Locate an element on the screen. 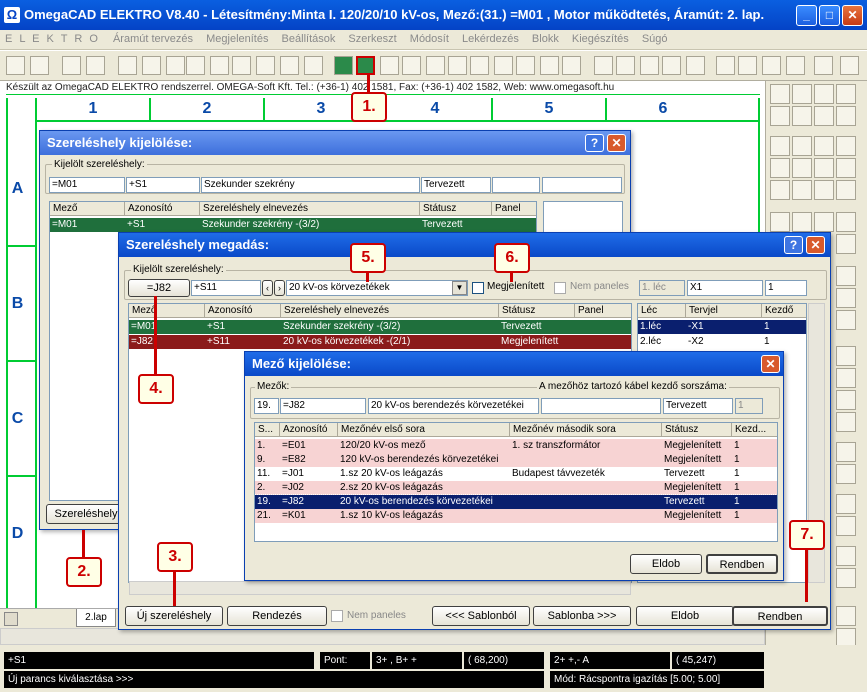  sort-button: Rendezés is located at coordinates (277, 616).